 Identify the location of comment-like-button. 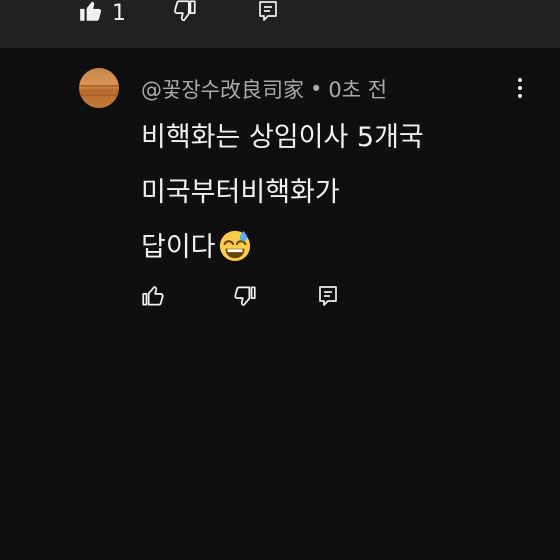
(153, 296).